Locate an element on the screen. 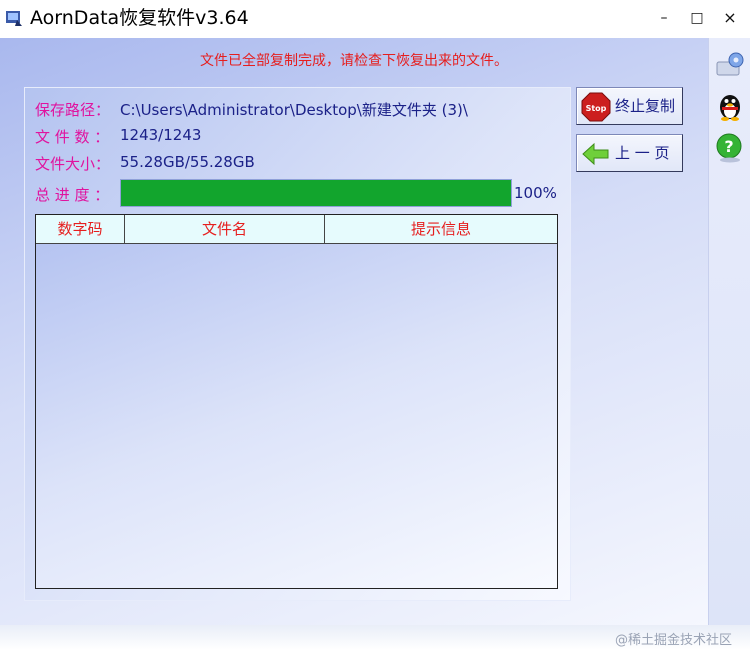  column-header-filename: 文件名 is located at coordinates (225, 229).